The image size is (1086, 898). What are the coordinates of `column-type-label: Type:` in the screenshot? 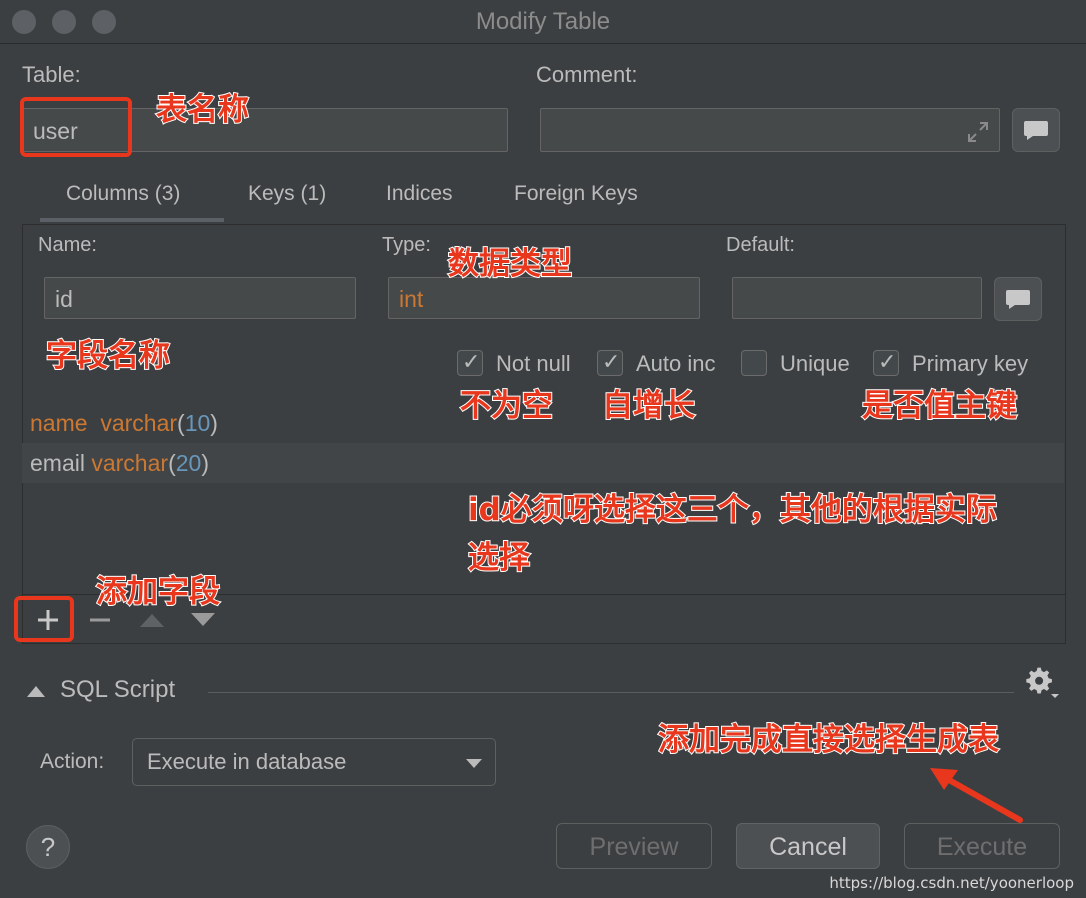 It's located at (406, 245).